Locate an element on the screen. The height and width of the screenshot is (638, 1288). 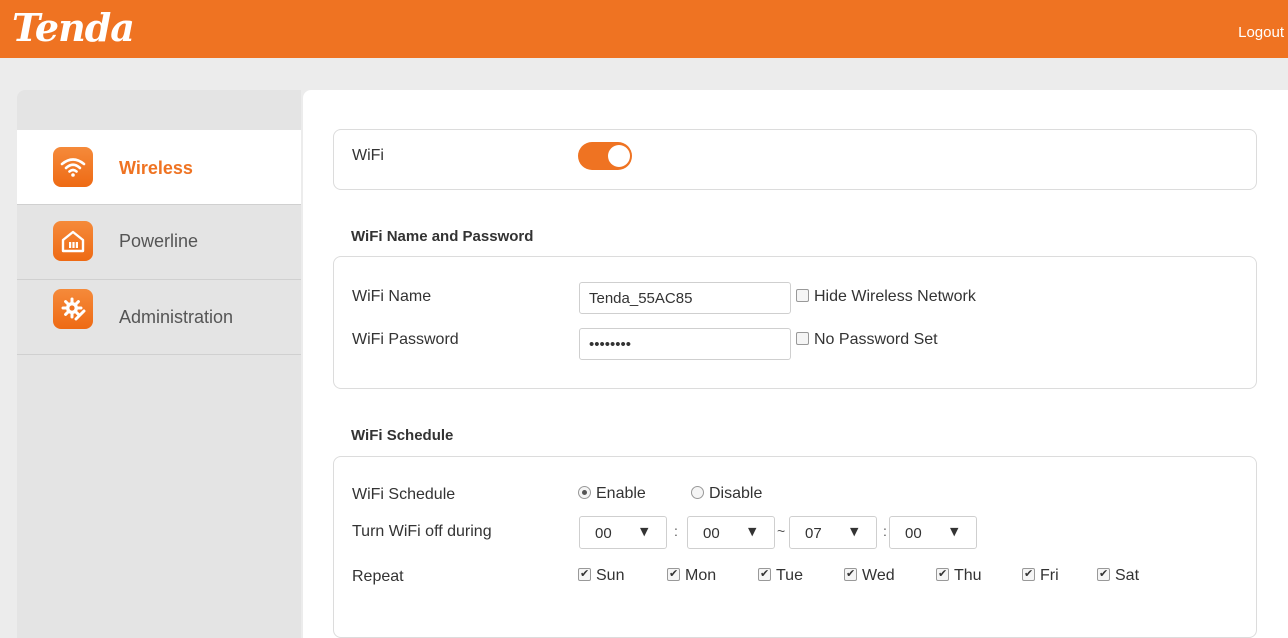
disable-label: Disable is located at coordinates (736, 493).